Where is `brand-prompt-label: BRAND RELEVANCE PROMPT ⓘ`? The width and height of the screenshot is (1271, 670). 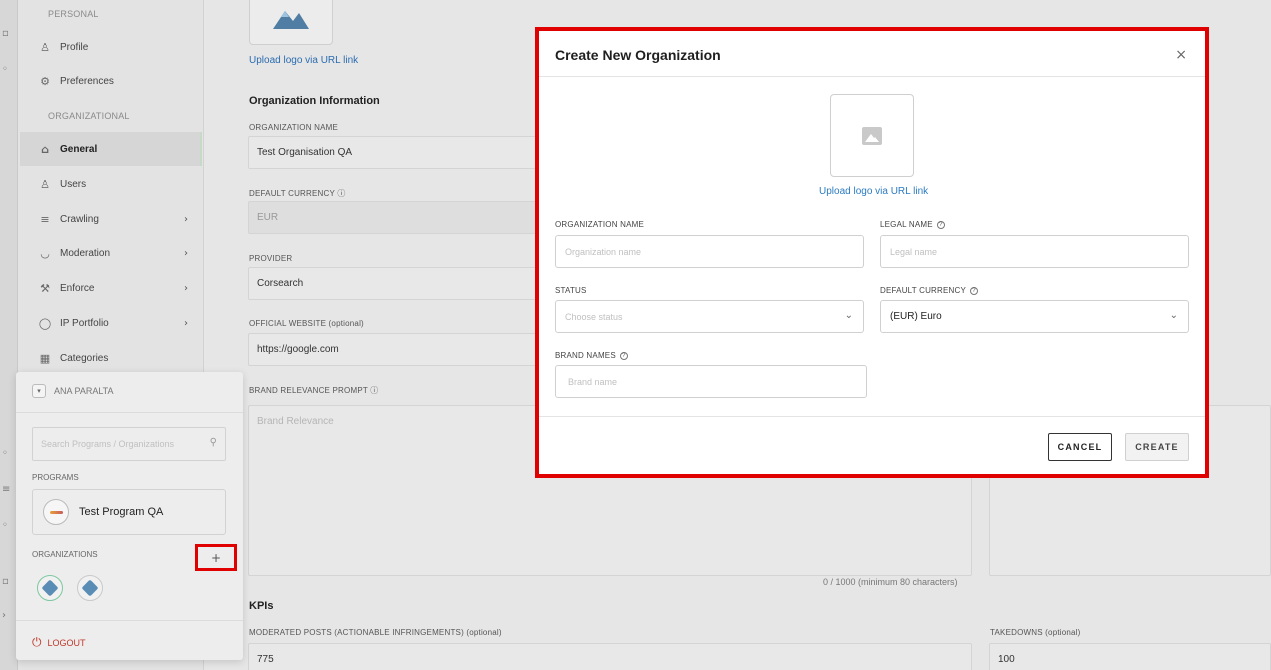 brand-prompt-label: BRAND RELEVANCE PROMPT ⓘ is located at coordinates (313, 390).